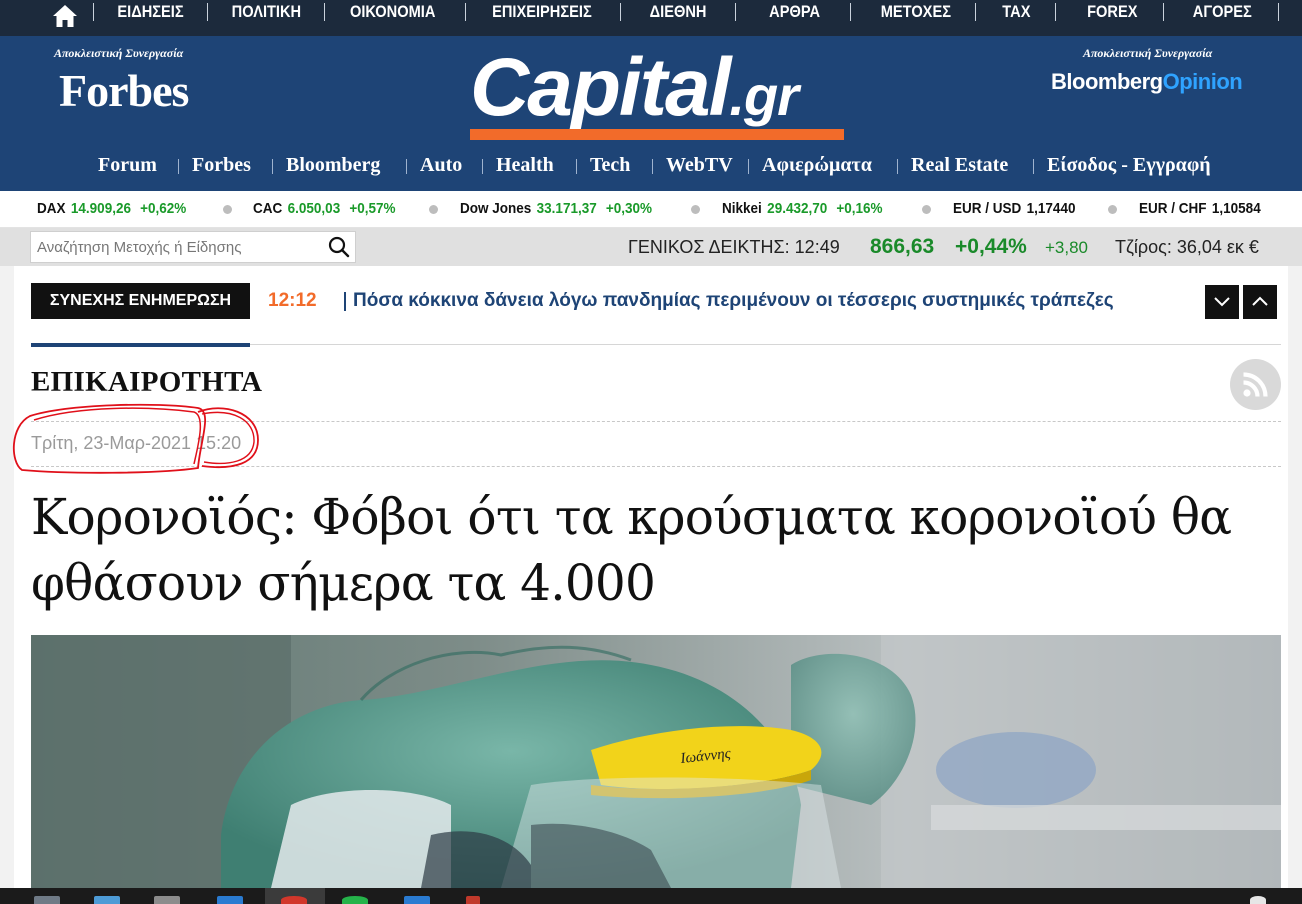  What do you see at coordinates (802, 208) in the screenshot?
I see `ticker-item-nikkei: Nikkei 29.432,70 +0,16%` at bounding box center [802, 208].